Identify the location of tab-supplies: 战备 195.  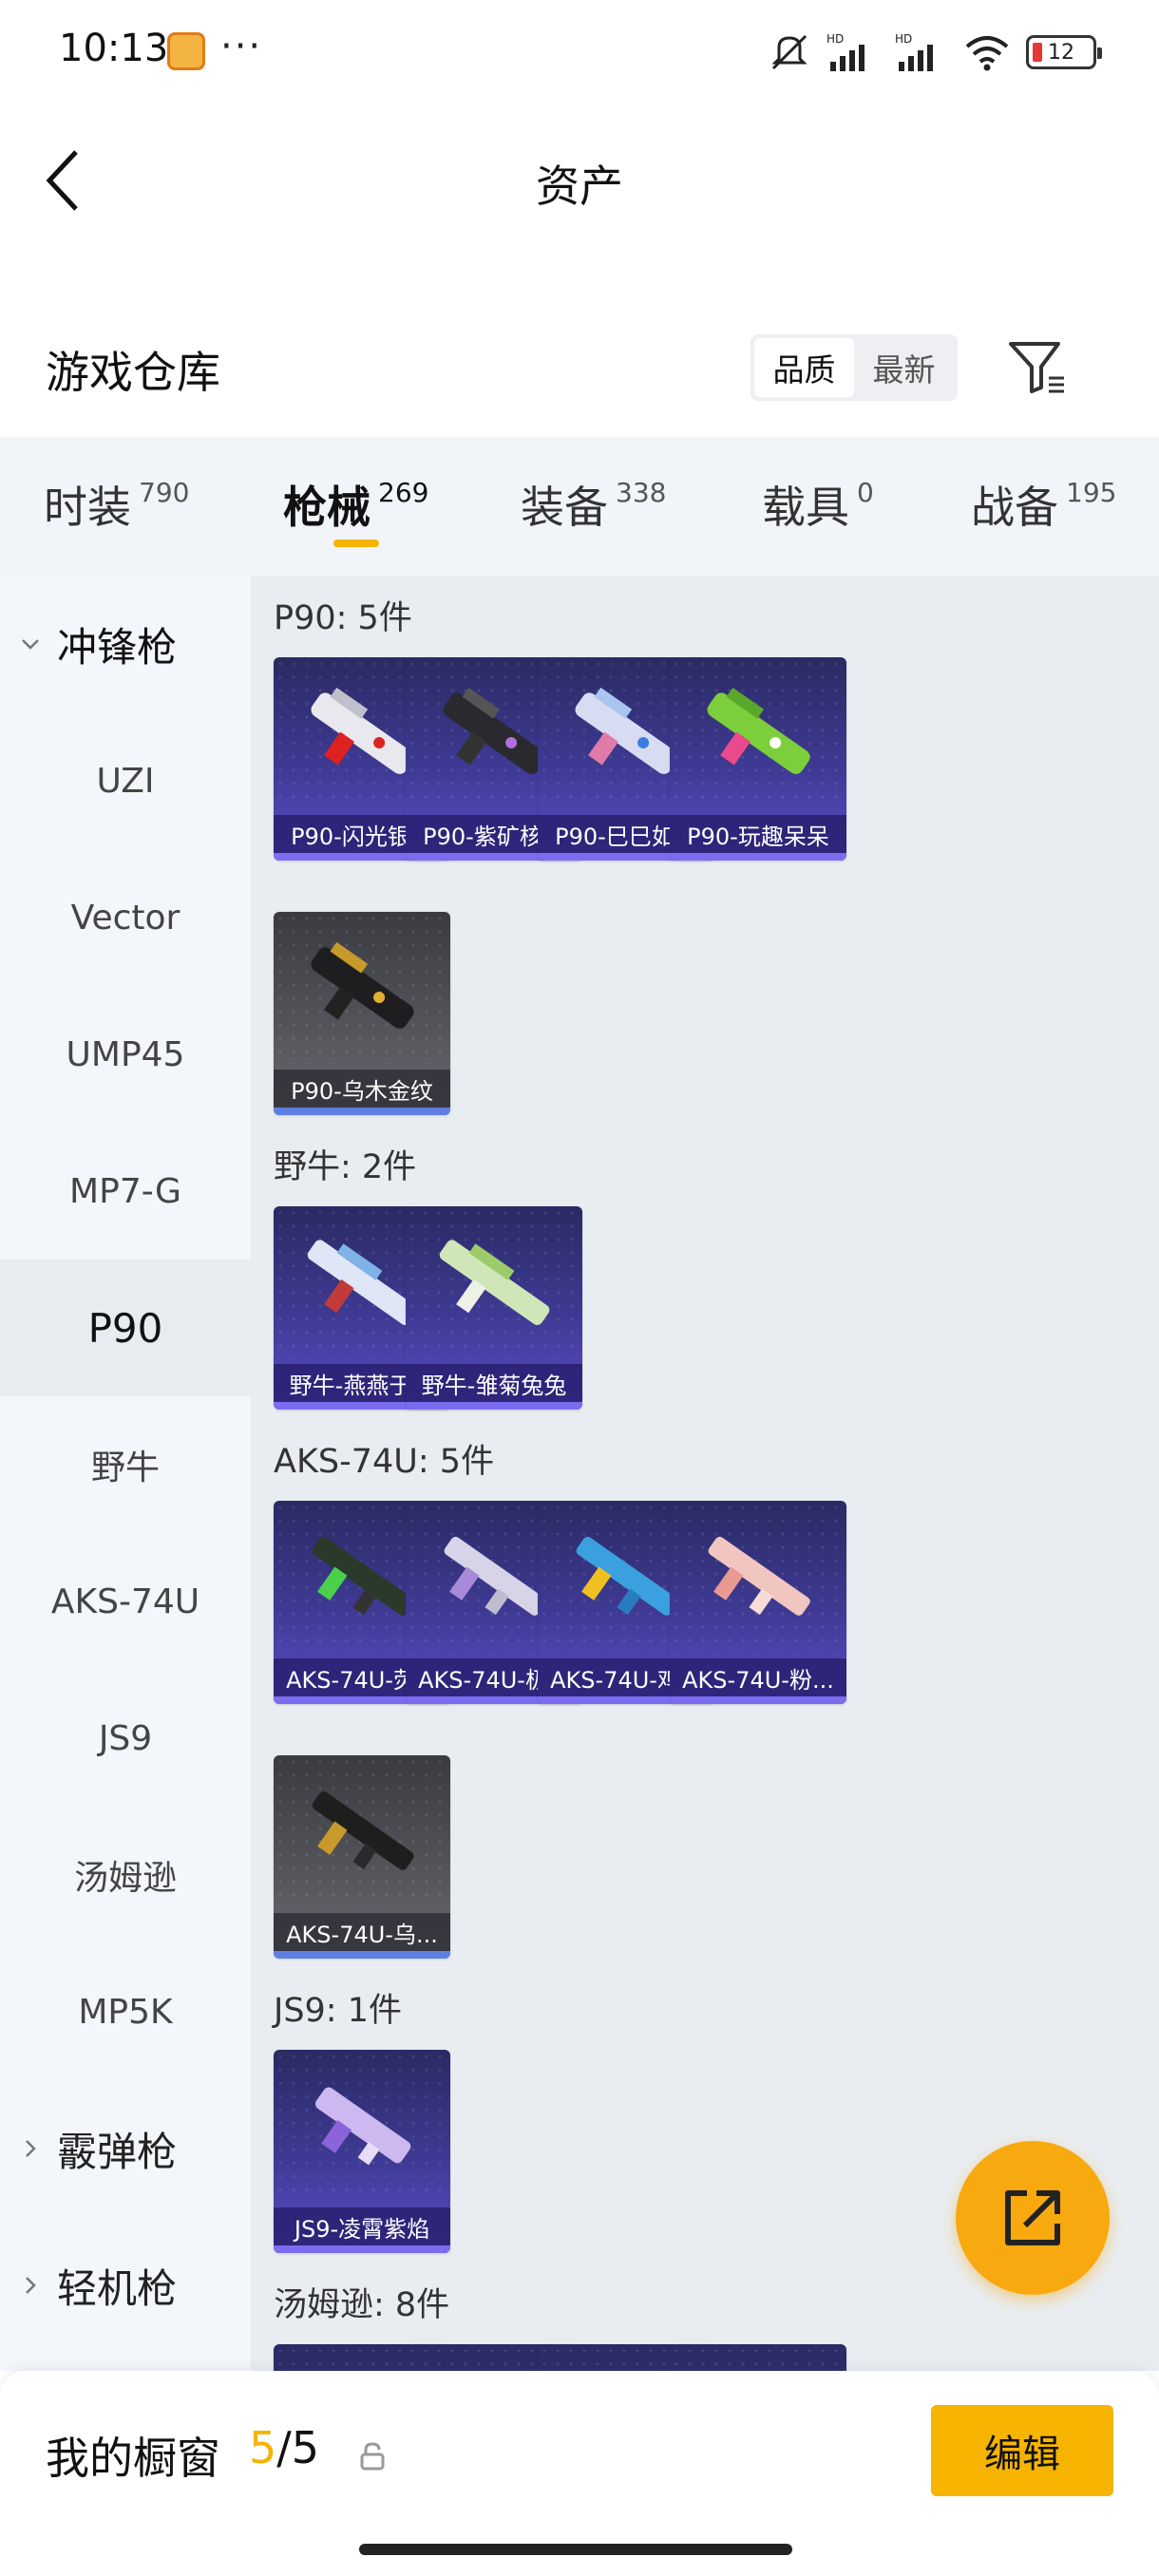
(1043, 505).